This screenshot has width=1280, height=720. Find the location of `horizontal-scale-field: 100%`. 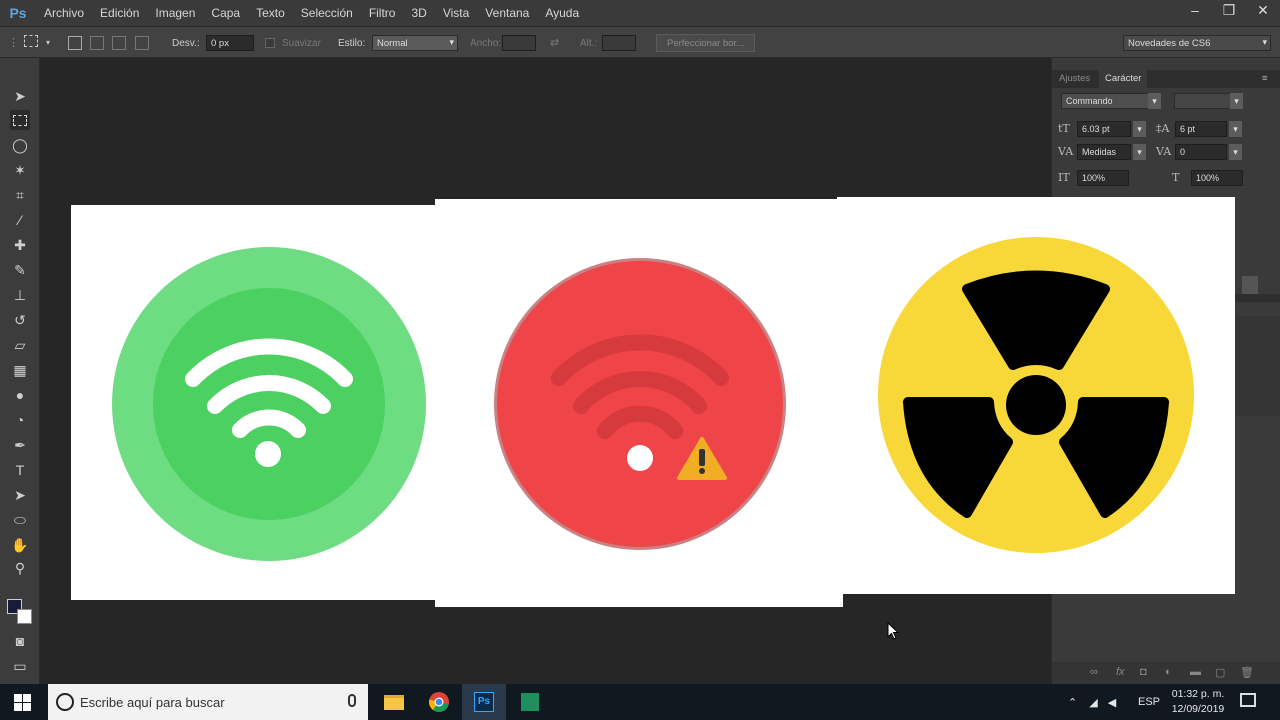

horizontal-scale-field: 100% is located at coordinates (1217, 178).